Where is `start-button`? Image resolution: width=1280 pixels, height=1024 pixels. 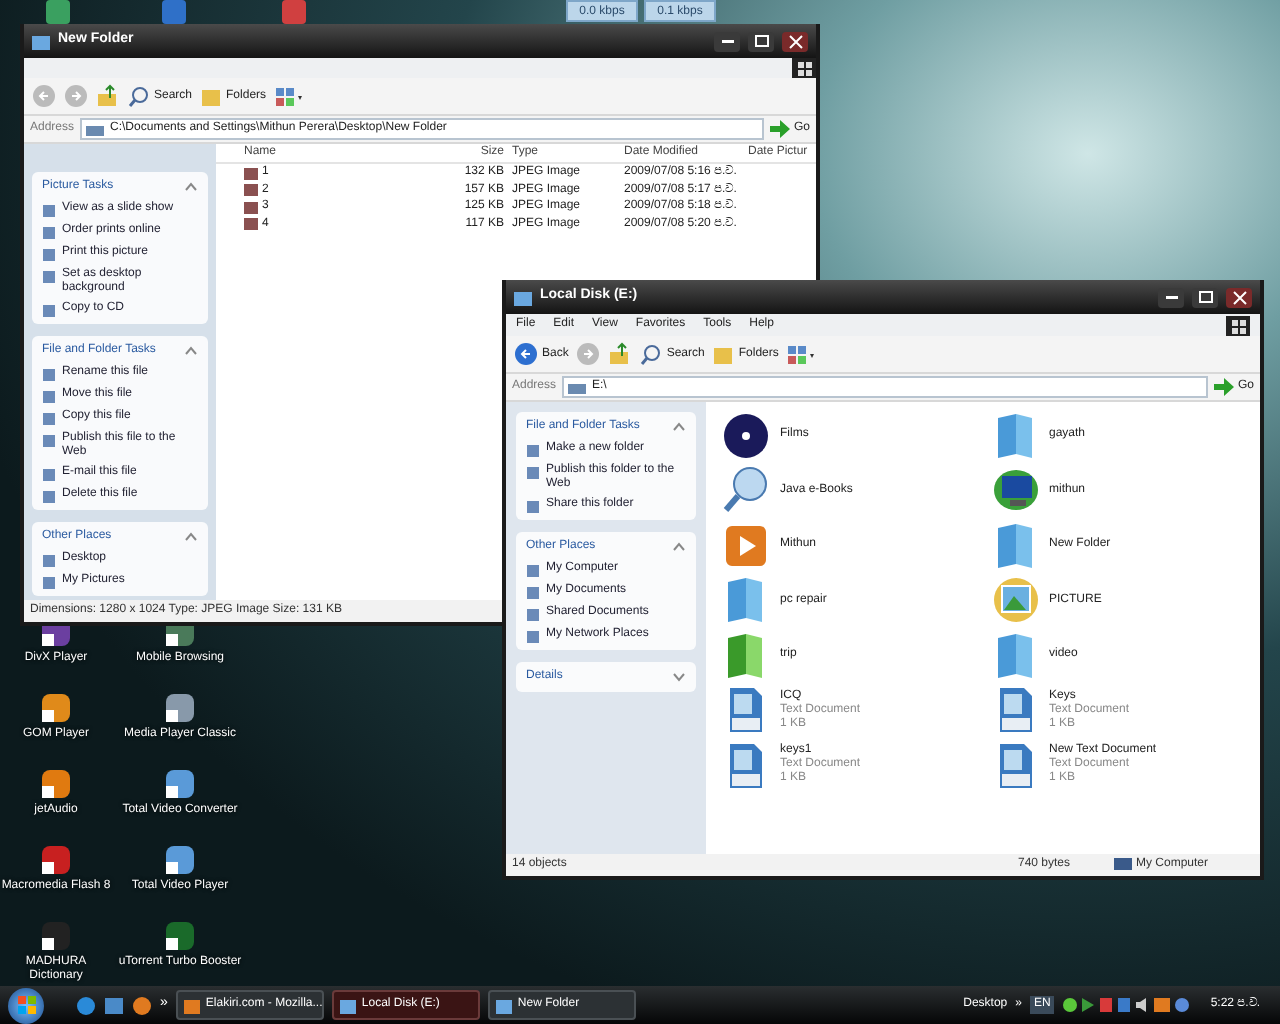
start-button is located at coordinates (26, 1005).